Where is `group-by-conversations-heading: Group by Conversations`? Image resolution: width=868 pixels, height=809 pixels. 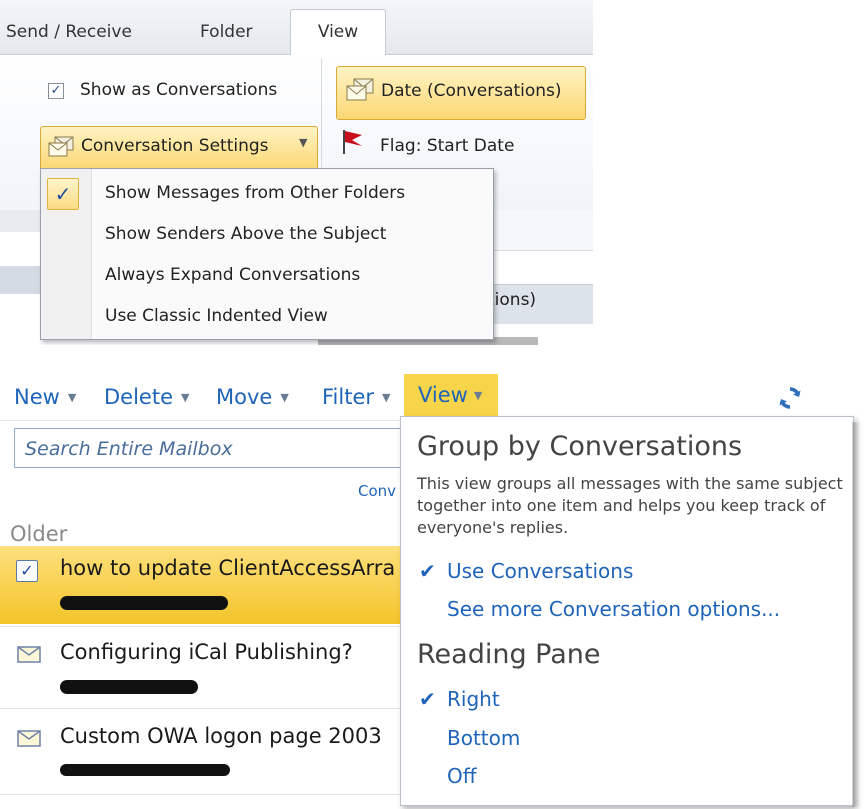 group-by-conversations-heading: Group by Conversations is located at coordinates (580, 446).